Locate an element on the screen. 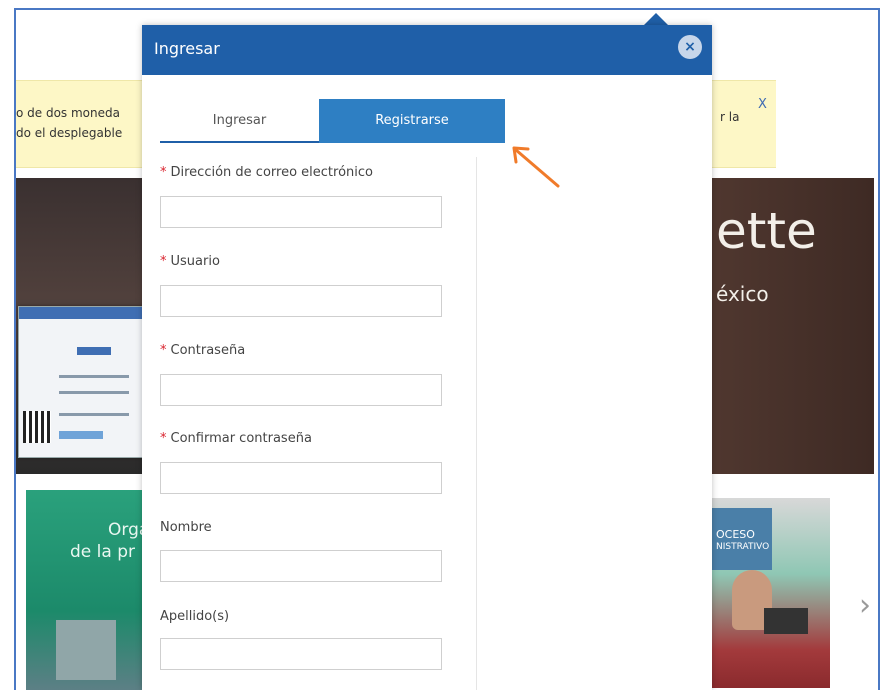 This screenshot has height=690, width=884. annotation-arrow-icon is located at coordinates (536, 167).